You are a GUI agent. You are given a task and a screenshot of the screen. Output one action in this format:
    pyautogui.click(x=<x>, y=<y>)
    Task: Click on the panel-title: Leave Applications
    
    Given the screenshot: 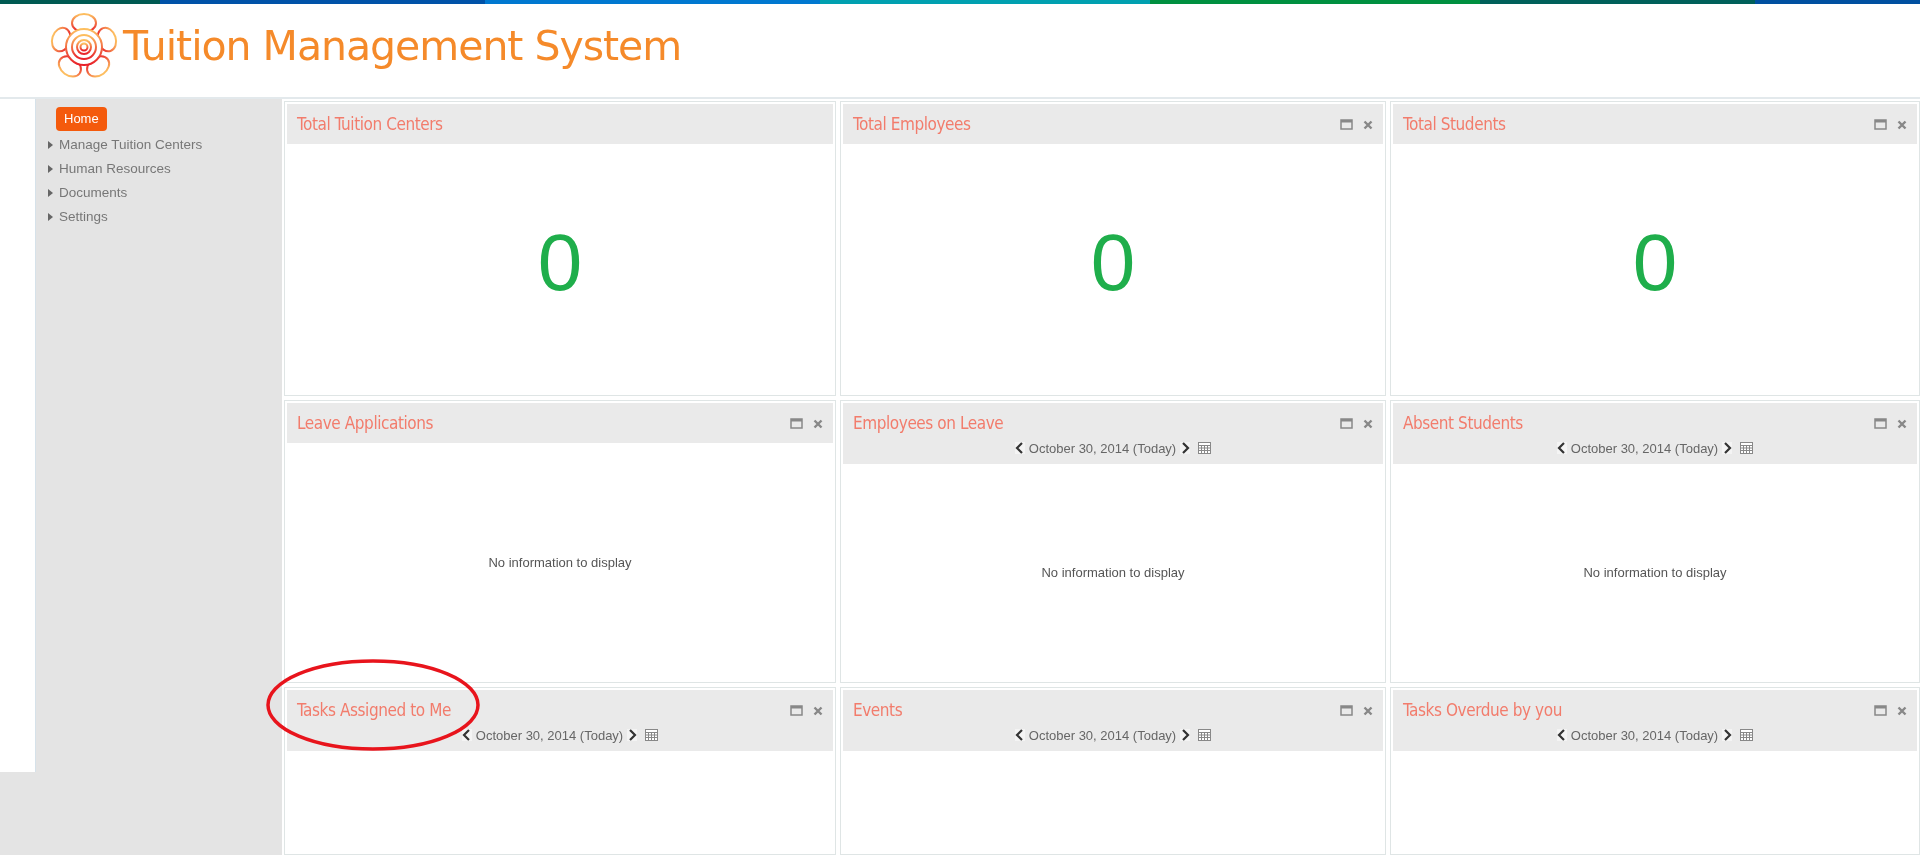 What is the action you would take?
    pyautogui.click(x=365, y=423)
    